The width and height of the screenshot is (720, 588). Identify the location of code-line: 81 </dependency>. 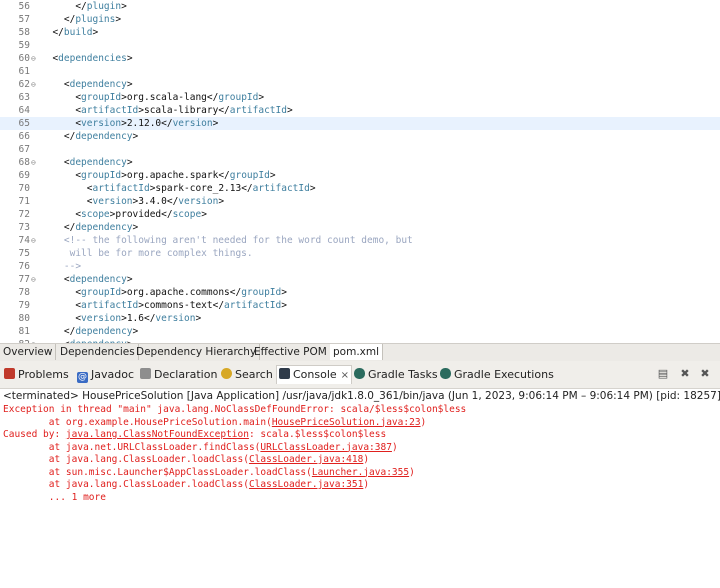
(360, 331).